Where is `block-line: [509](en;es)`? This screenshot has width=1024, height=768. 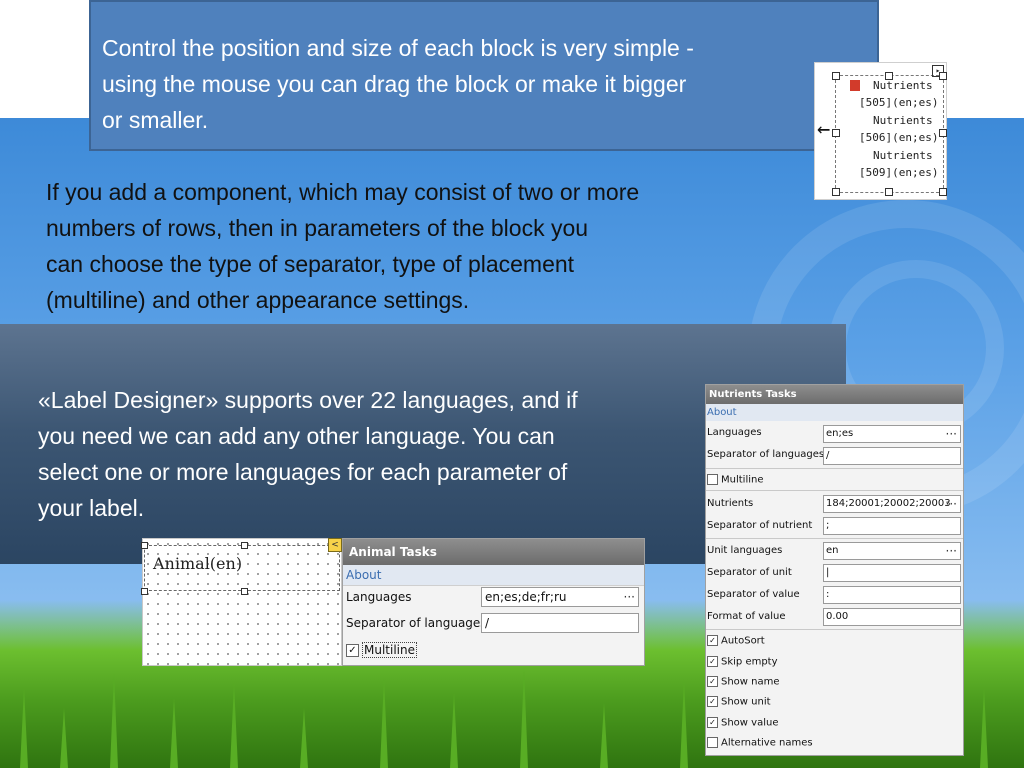 block-line: [509](en;es) is located at coordinates (899, 172).